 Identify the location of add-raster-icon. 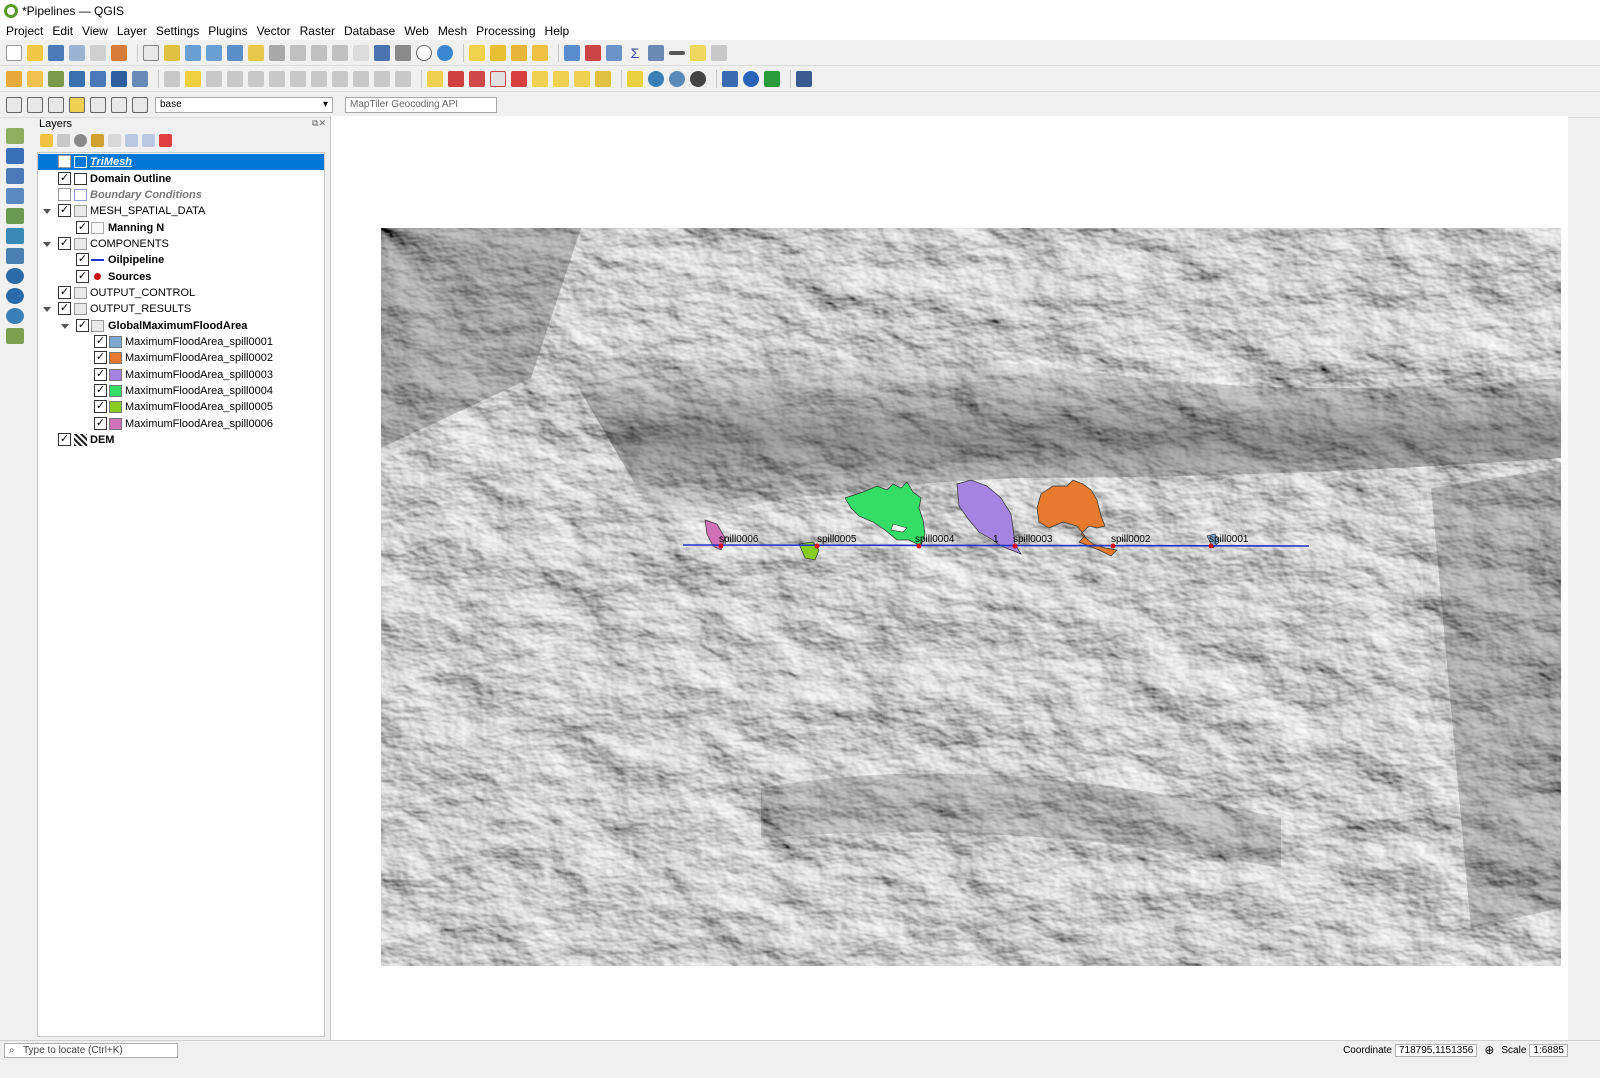
(77, 78).